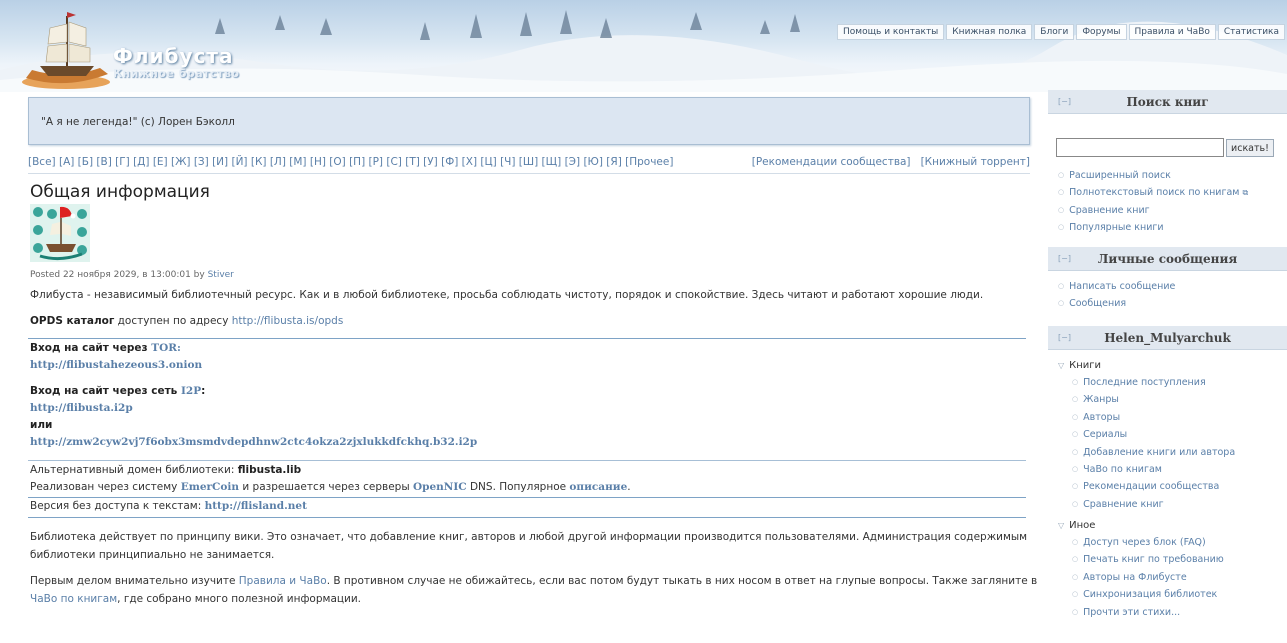  Describe the element at coordinates (210, 487) in the screenshot. I see `emercoin-link: EmerCoin` at that location.